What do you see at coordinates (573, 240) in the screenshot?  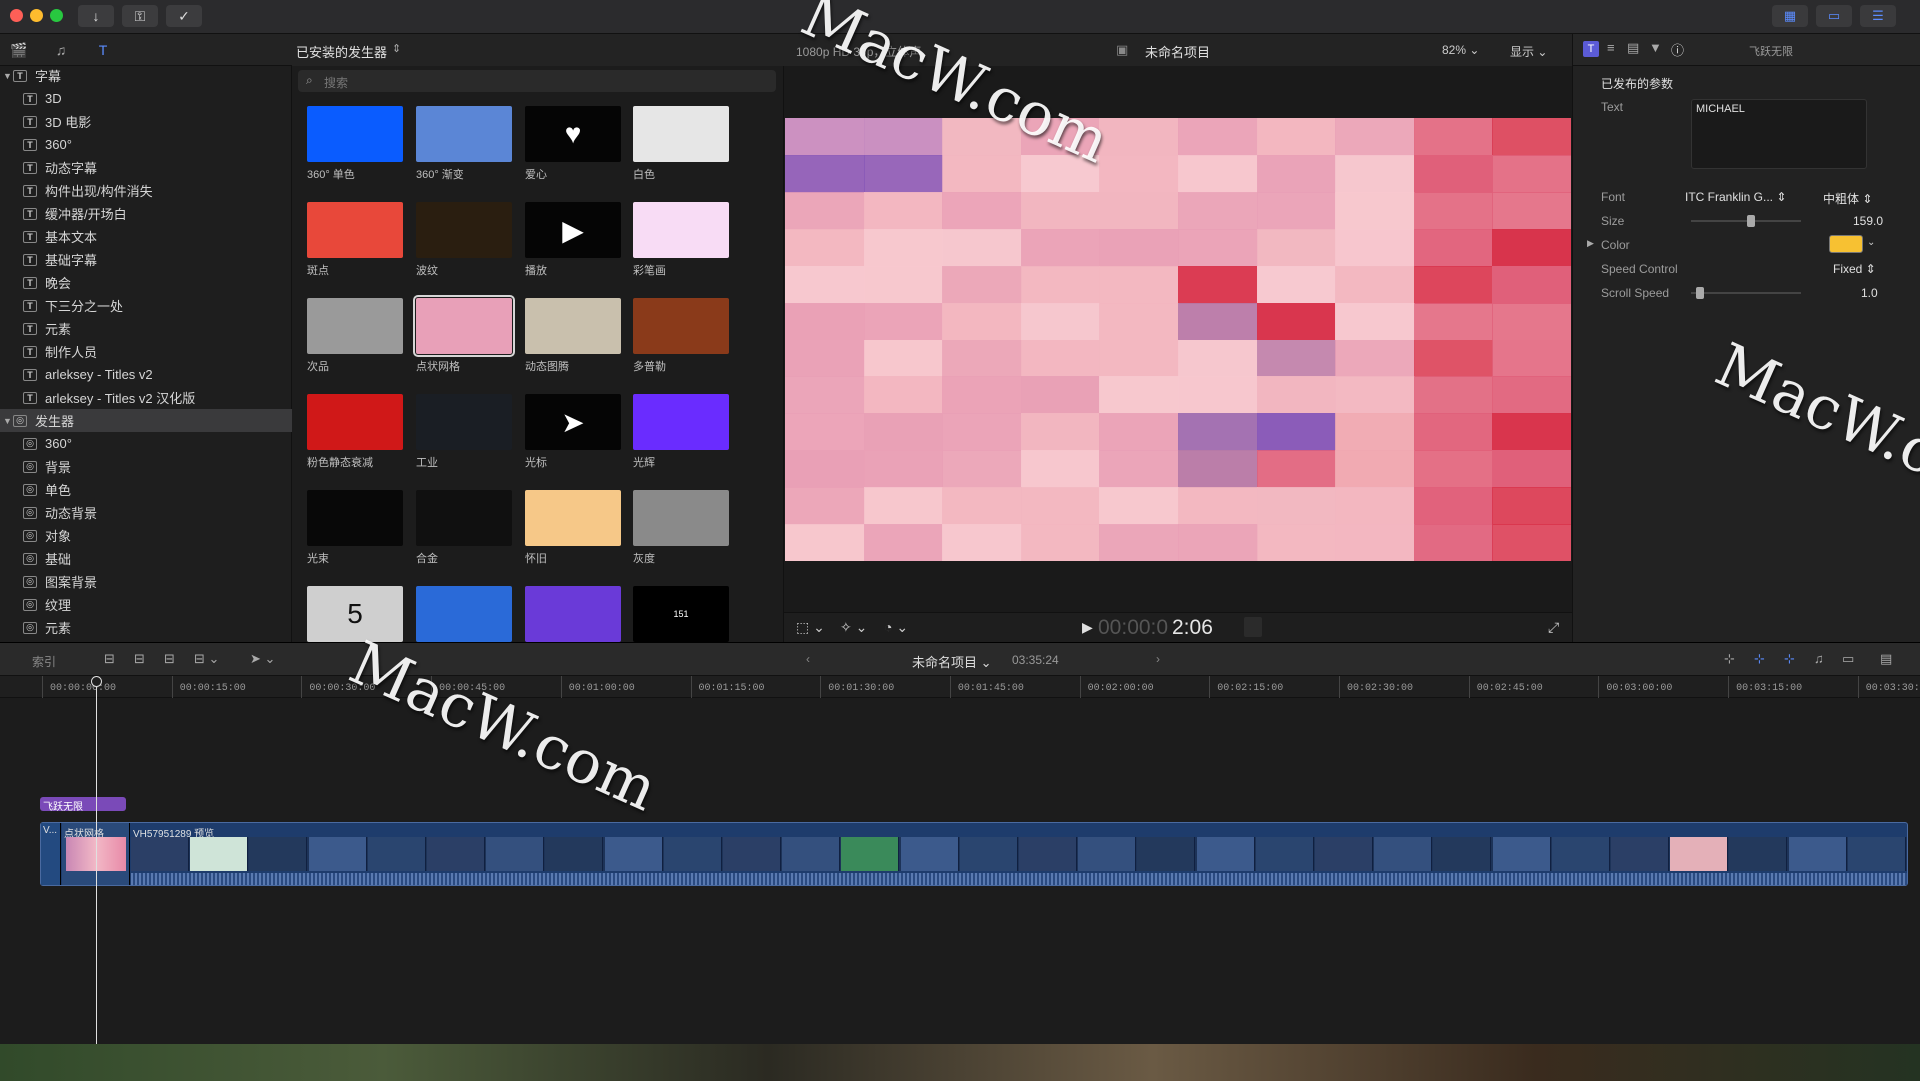 I see `generator-tile: ▶ 播放` at bounding box center [573, 240].